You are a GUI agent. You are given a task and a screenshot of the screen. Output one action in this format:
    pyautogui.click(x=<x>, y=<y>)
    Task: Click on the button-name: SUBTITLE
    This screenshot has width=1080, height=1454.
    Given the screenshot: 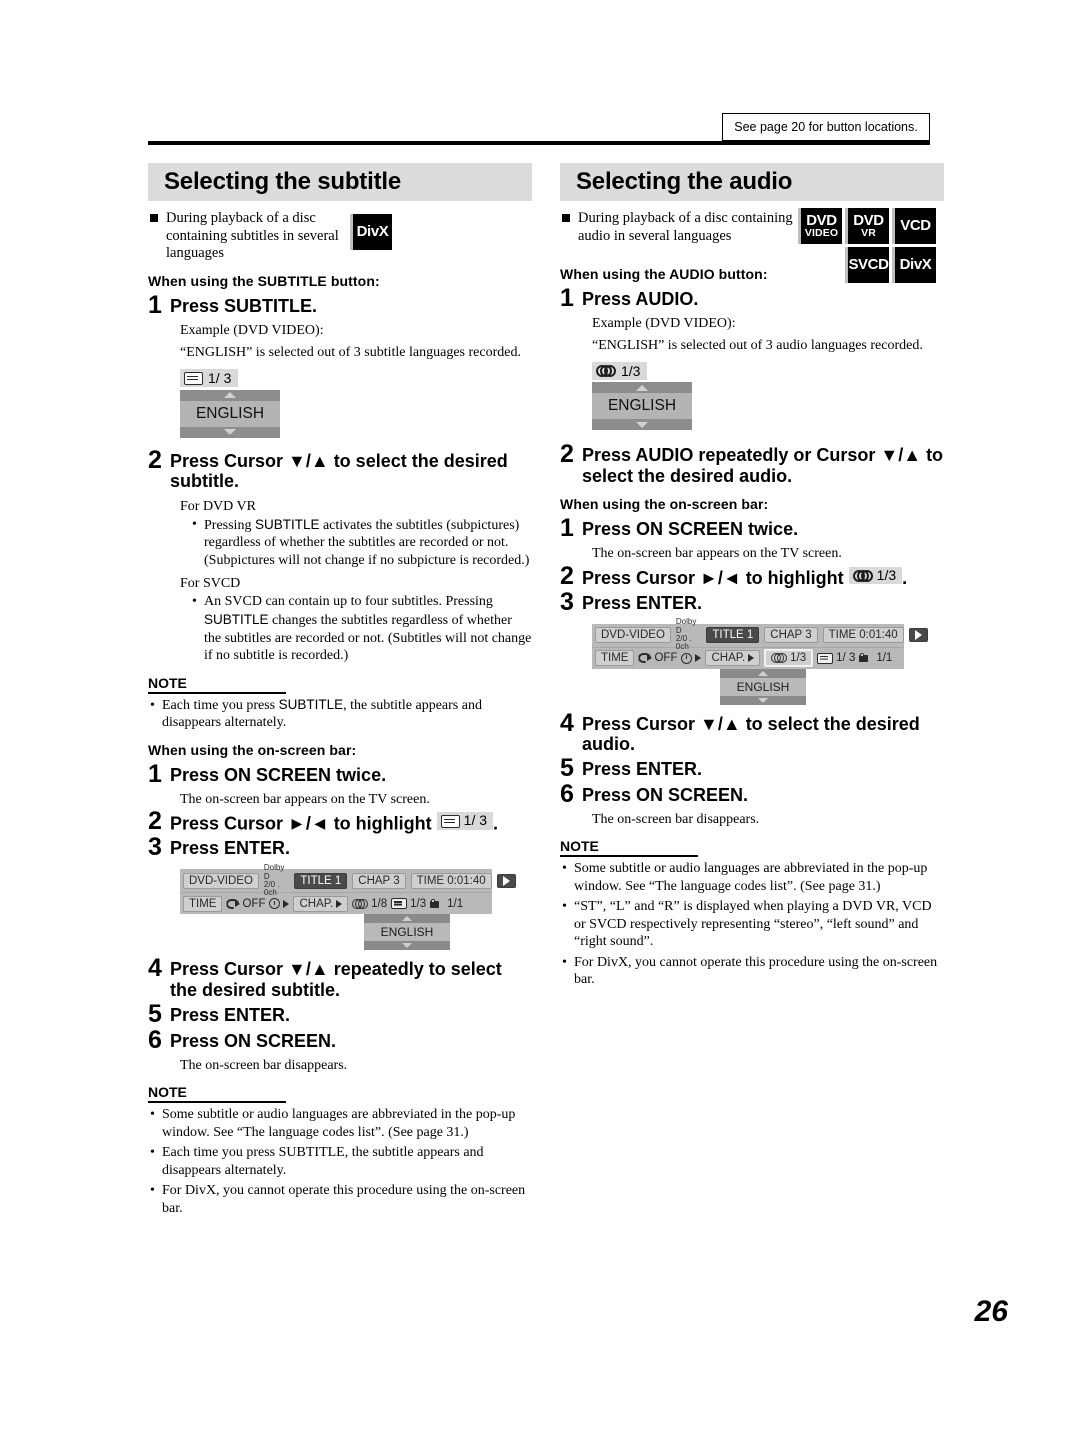 What is the action you would take?
    pyautogui.click(x=311, y=704)
    